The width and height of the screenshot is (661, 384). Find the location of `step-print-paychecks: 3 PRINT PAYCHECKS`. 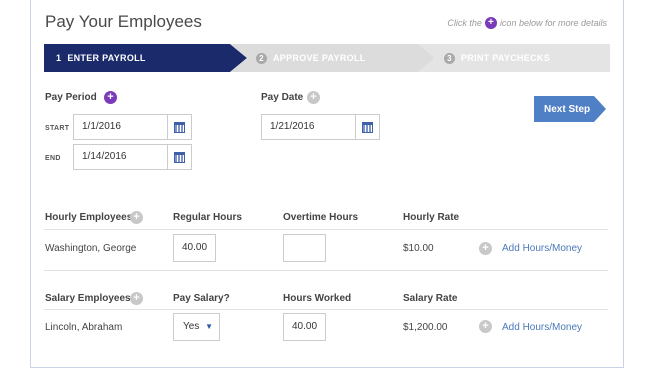

step-print-paychecks: 3 PRINT PAYCHECKS is located at coordinates (514, 58).